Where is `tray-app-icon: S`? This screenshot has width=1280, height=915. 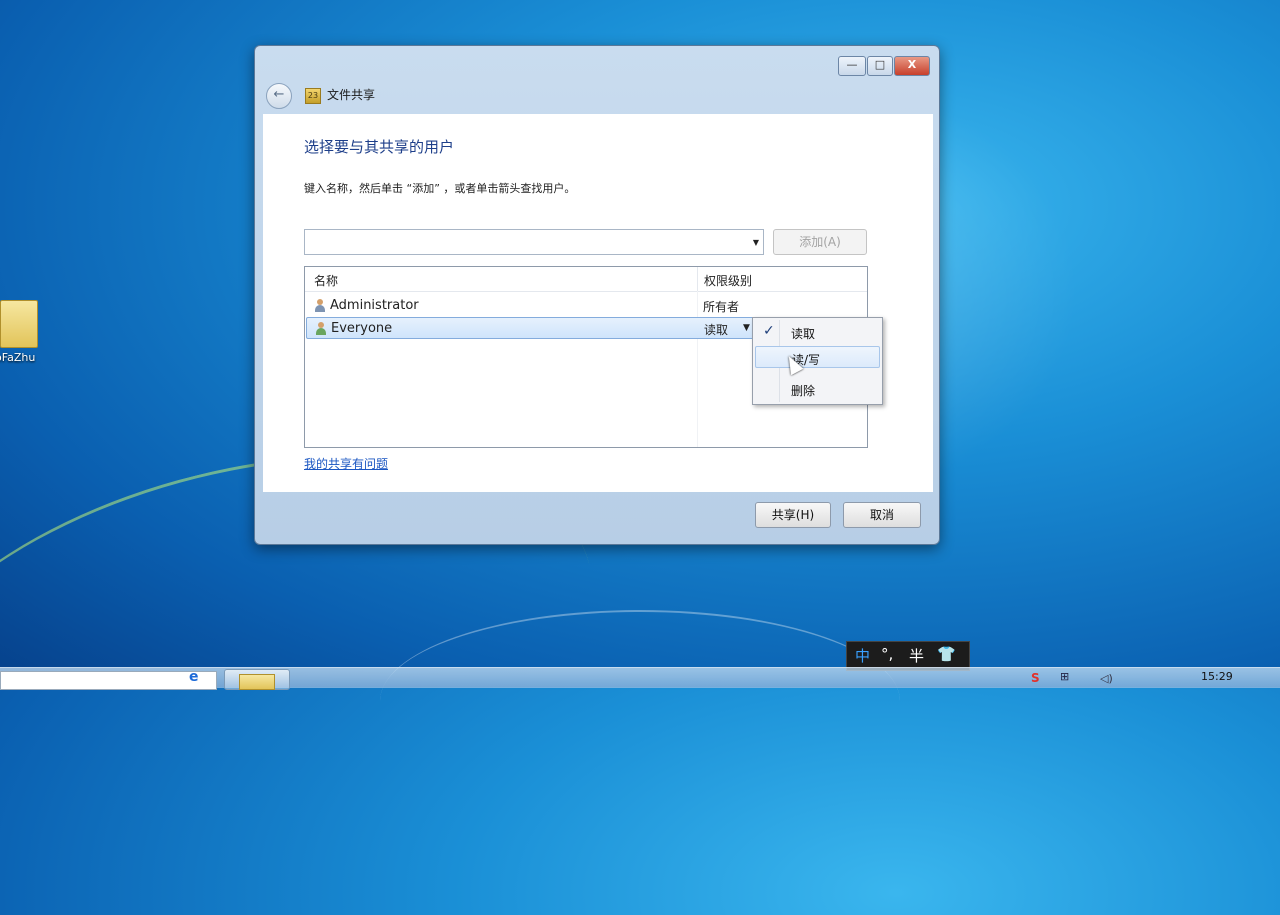 tray-app-icon: S is located at coordinates (1035, 678).